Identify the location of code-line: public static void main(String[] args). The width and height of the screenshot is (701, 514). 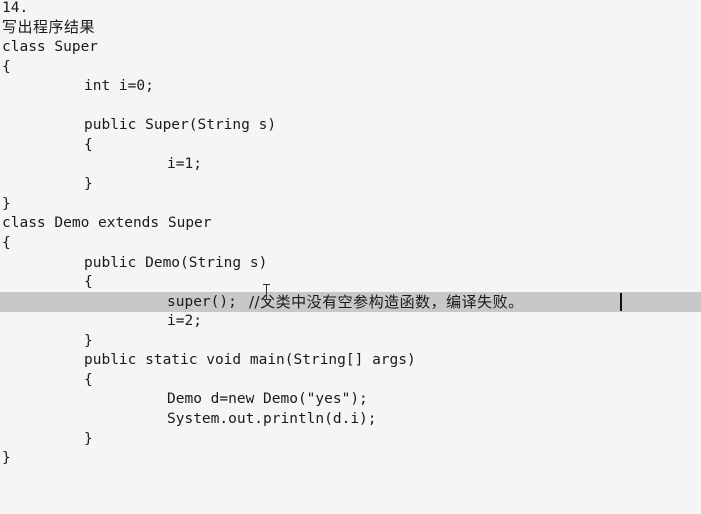
(350, 360).